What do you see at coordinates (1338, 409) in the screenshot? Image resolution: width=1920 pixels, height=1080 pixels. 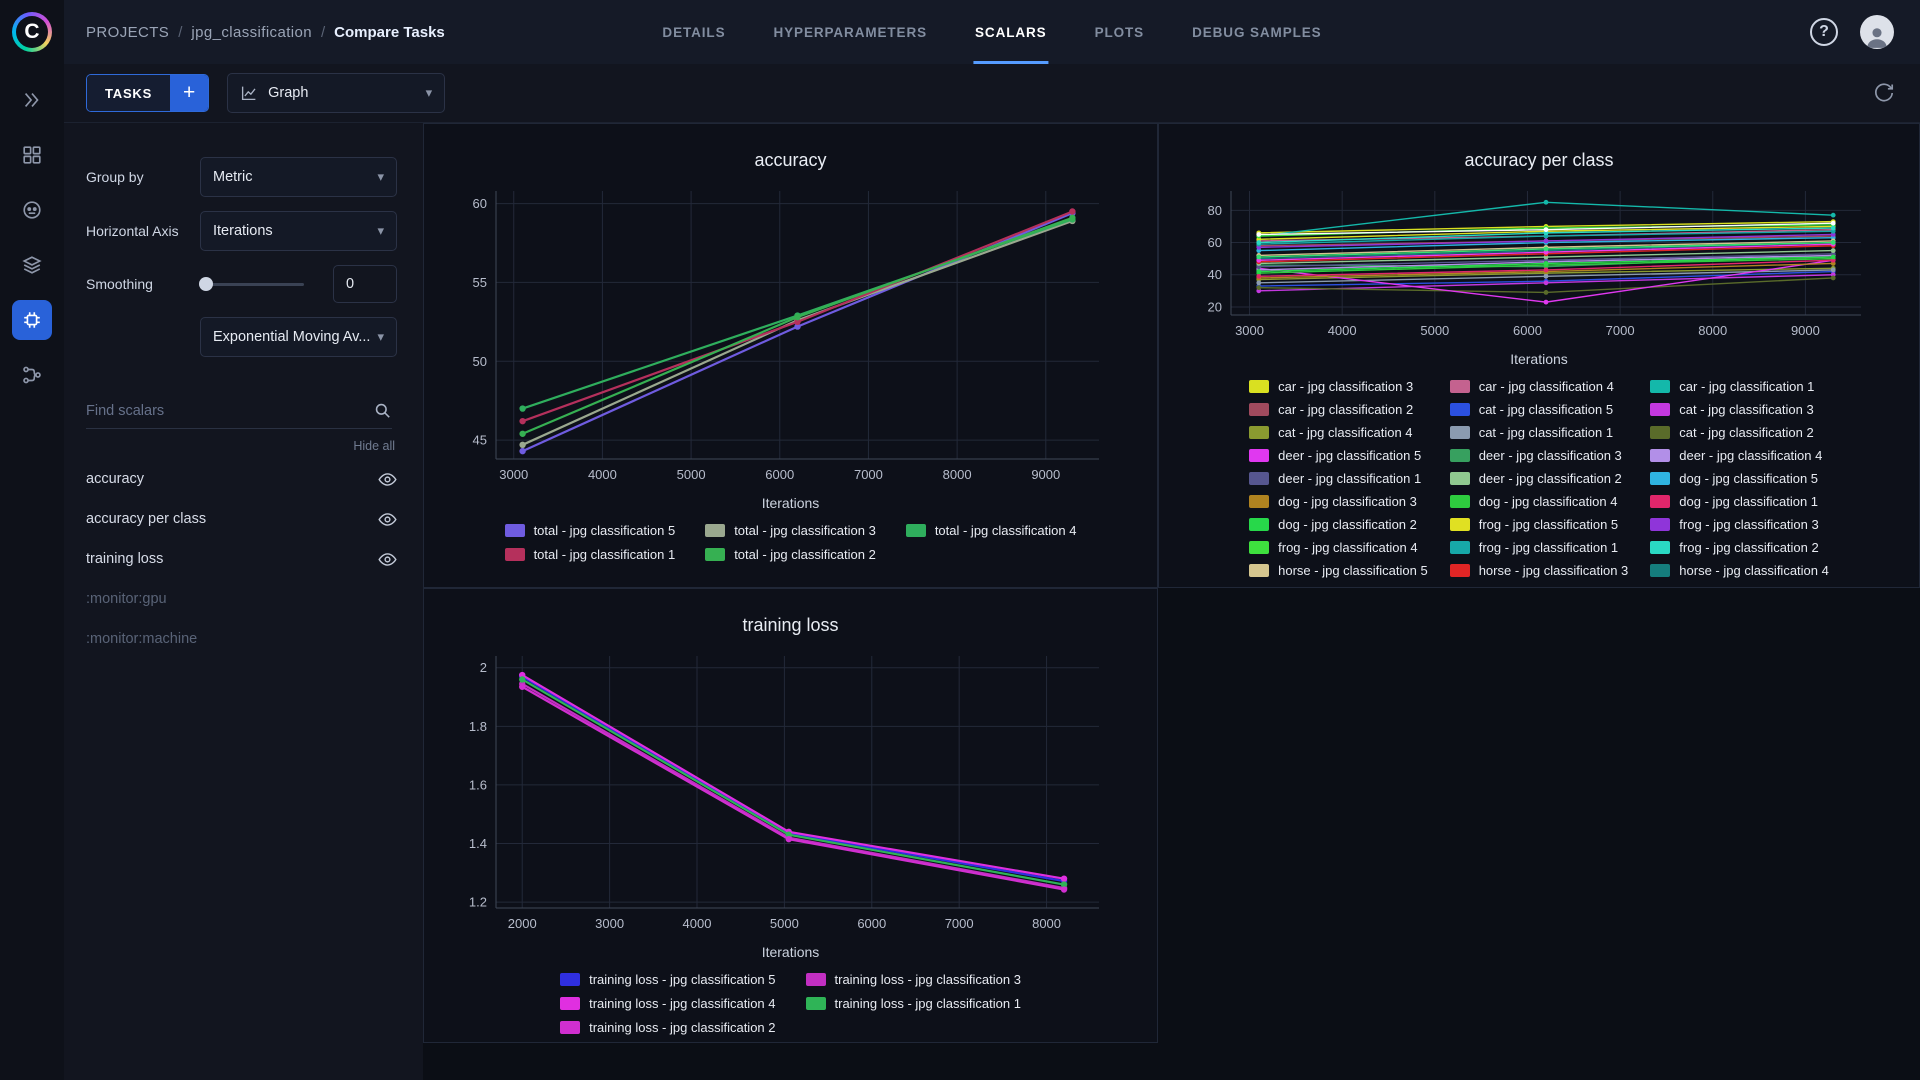 I see `legend-item: car - jpg classification 2` at bounding box center [1338, 409].